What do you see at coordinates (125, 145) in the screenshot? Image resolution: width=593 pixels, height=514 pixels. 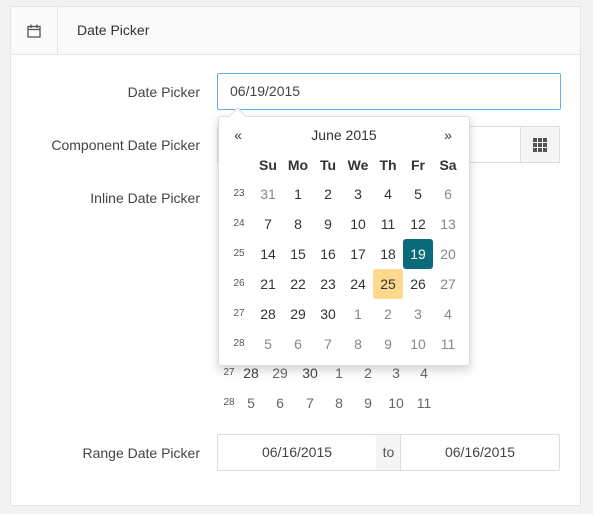 I see `component-date-picker-label: Component Date Picker` at bounding box center [125, 145].